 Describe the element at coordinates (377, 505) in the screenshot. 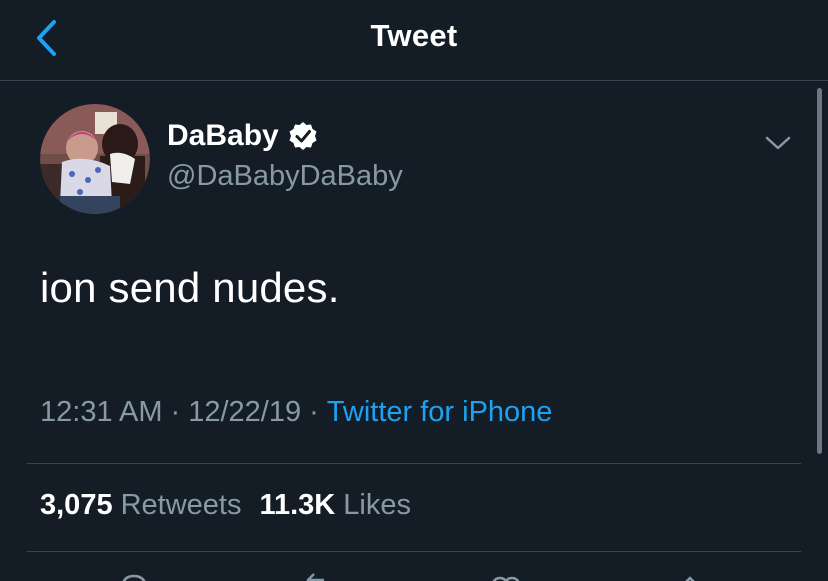

I see `likes-label: Likes` at that location.